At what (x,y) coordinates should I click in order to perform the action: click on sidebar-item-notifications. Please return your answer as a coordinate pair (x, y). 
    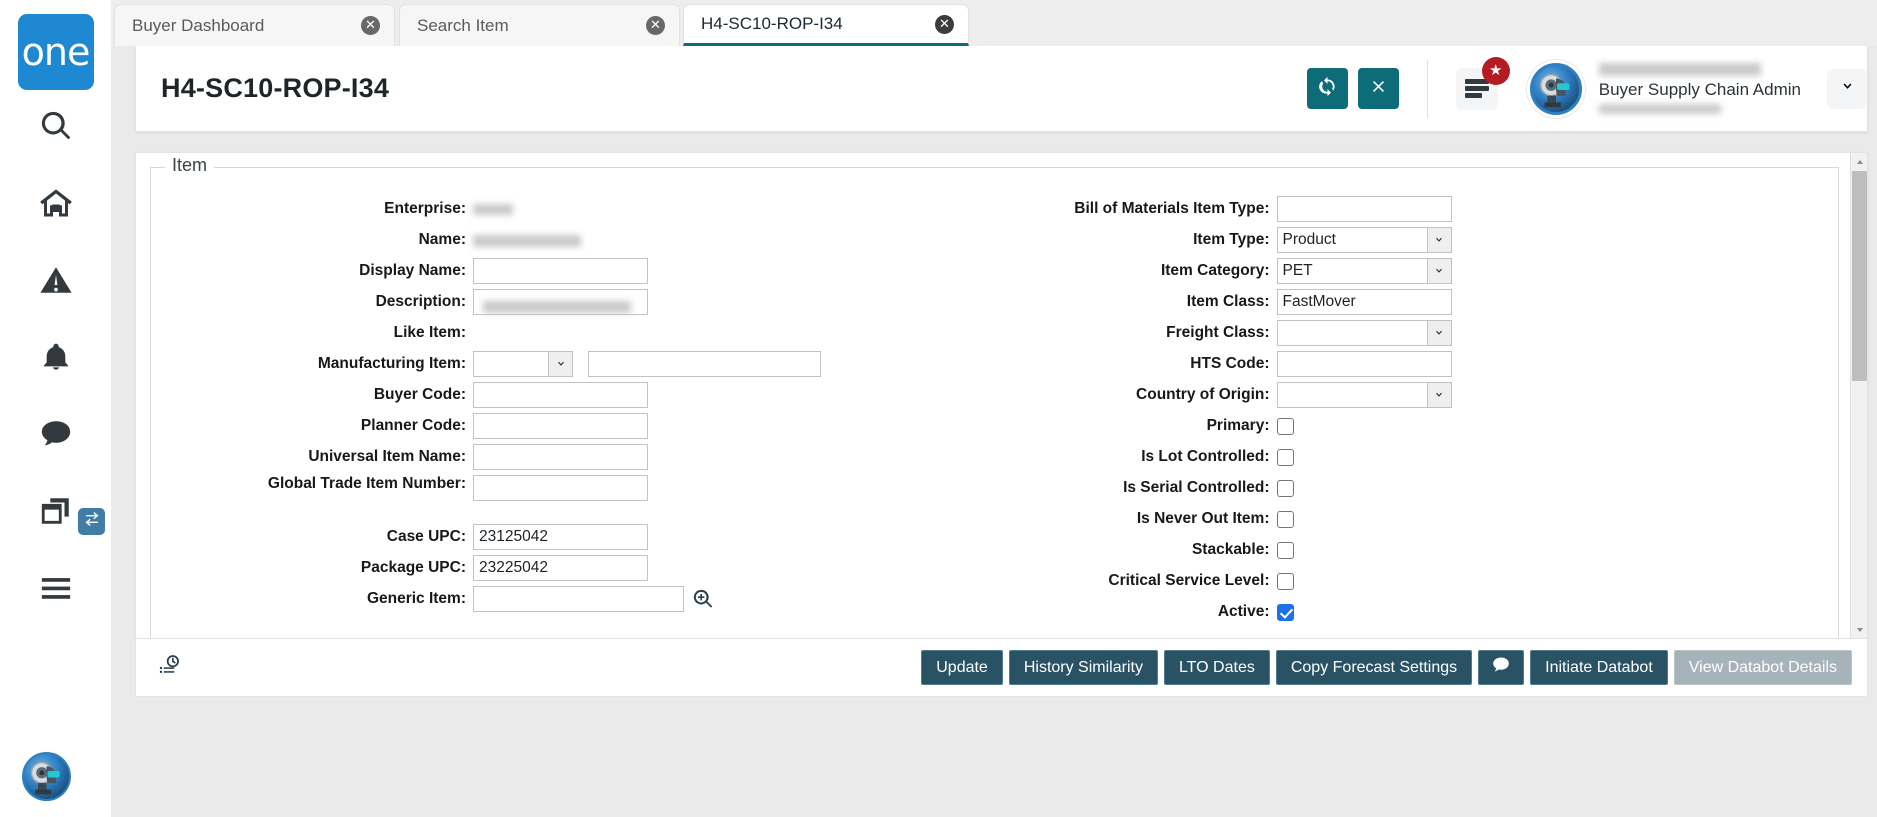
    Looking at the image, I should click on (55, 359).